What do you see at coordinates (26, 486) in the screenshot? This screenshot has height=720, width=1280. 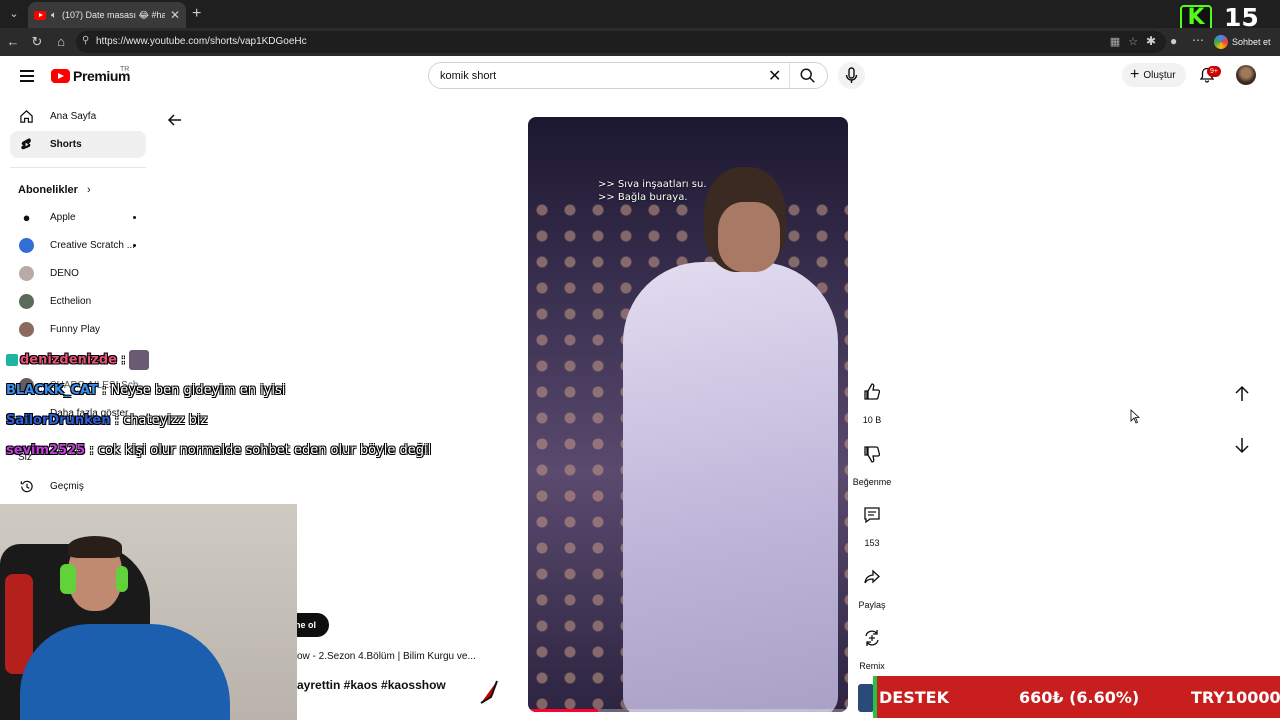 I see `history-icon` at bounding box center [26, 486].